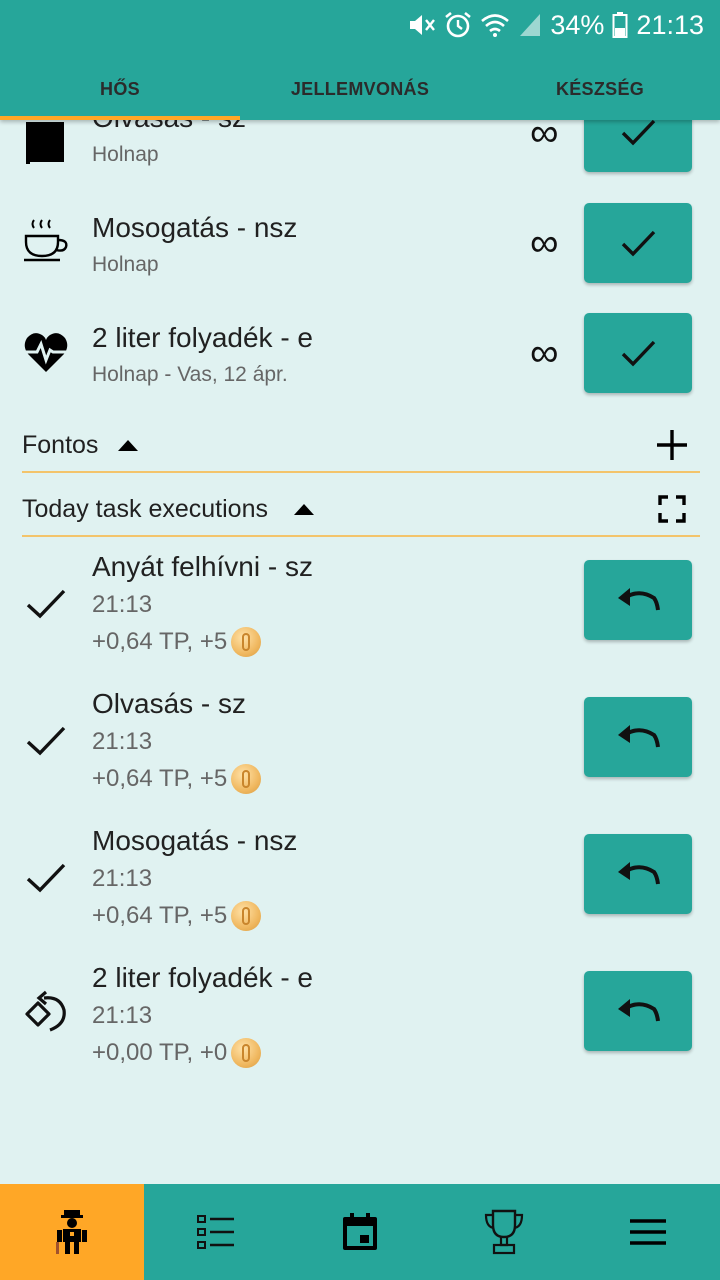  What do you see at coordinates (46, 352) in the screenshot?
I see `heart-pulse-icon` at bounding box center [46, 352].